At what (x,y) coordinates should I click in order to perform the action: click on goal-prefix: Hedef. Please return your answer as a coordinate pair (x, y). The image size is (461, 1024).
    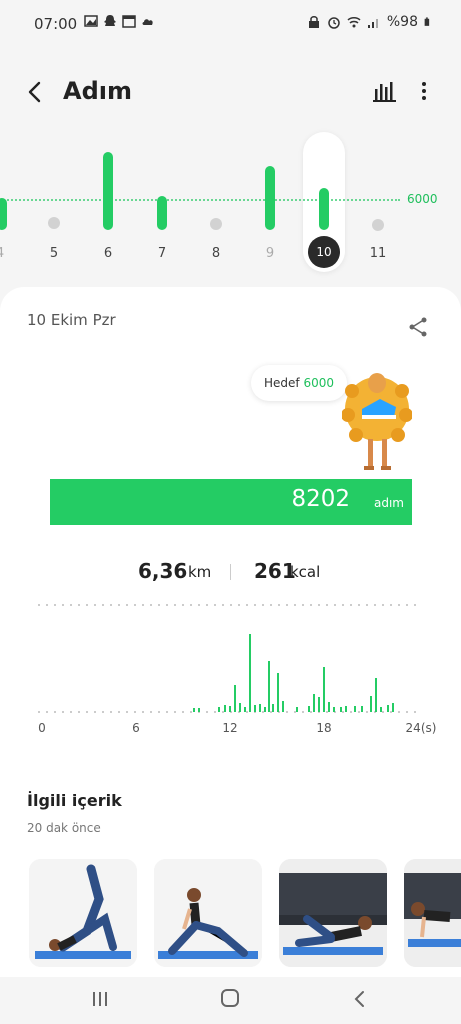
    Looking at the image, I should click on (282, 383).